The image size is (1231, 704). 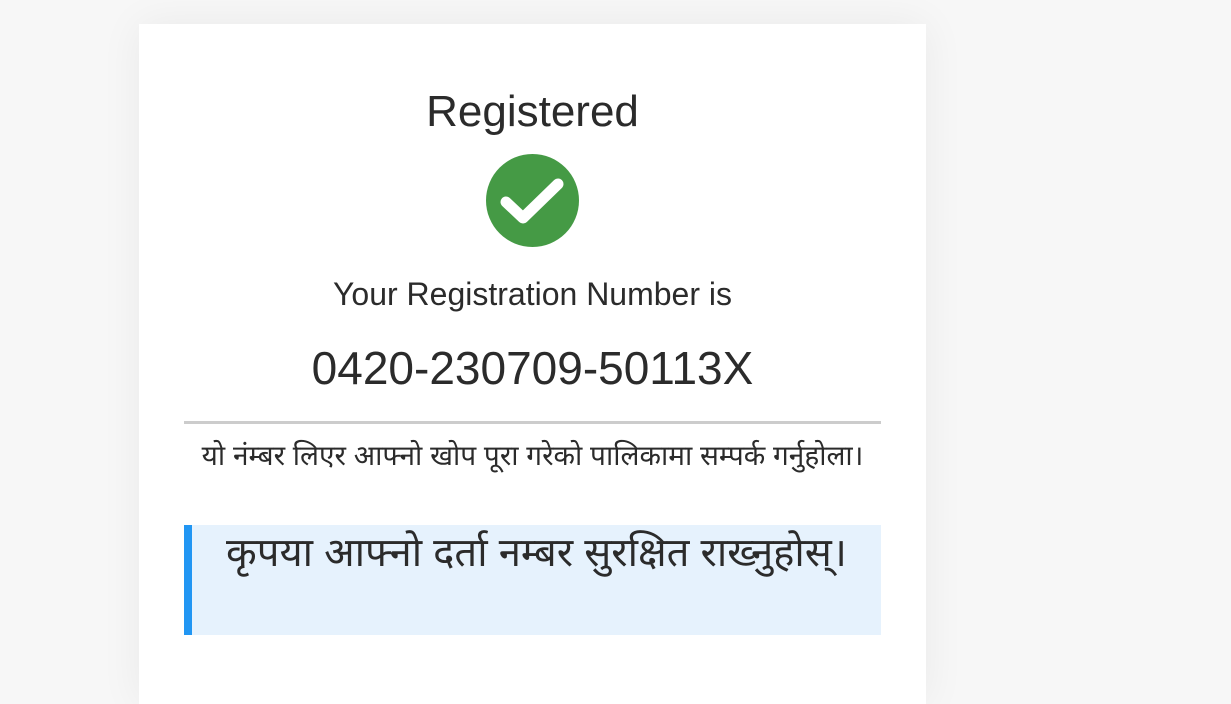 I want to click on registration-number: 0420-230709-50113X, so click(x=532, y=368).